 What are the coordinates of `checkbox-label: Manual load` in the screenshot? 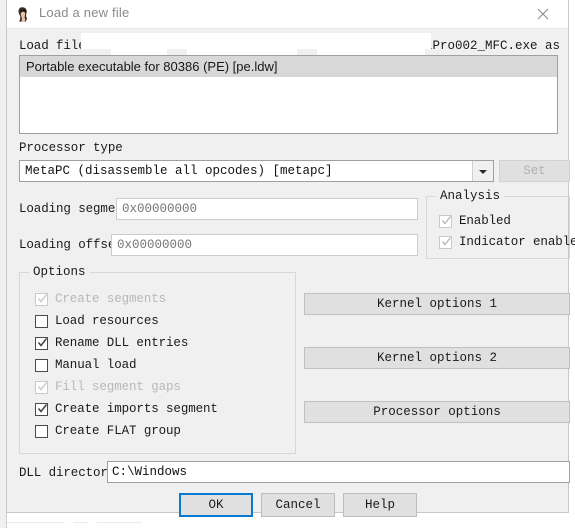 It's located at (96, 365).